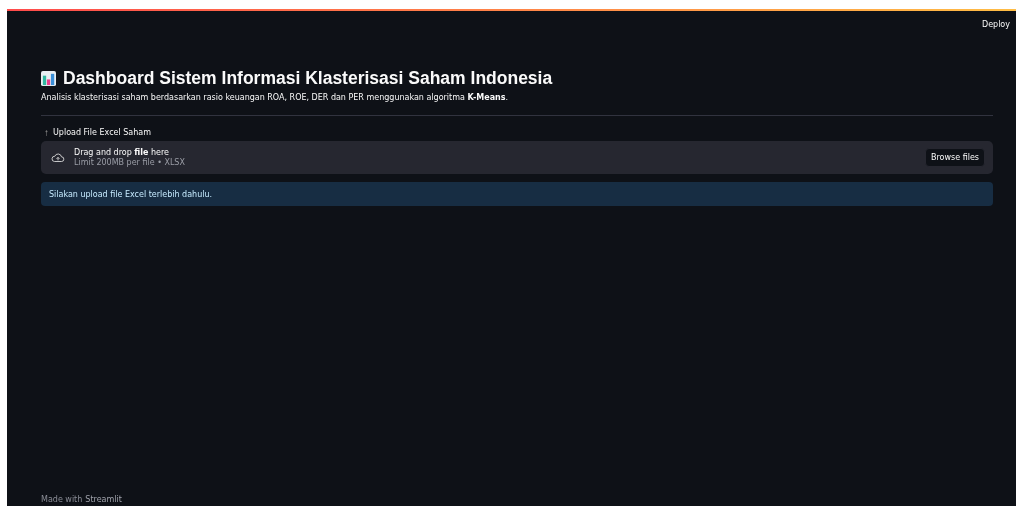 The height and width of the screenshot is (506, 1016). I want to click on info-message: Silakan upload file Excel terlebih dahulu., so click(131, 194).